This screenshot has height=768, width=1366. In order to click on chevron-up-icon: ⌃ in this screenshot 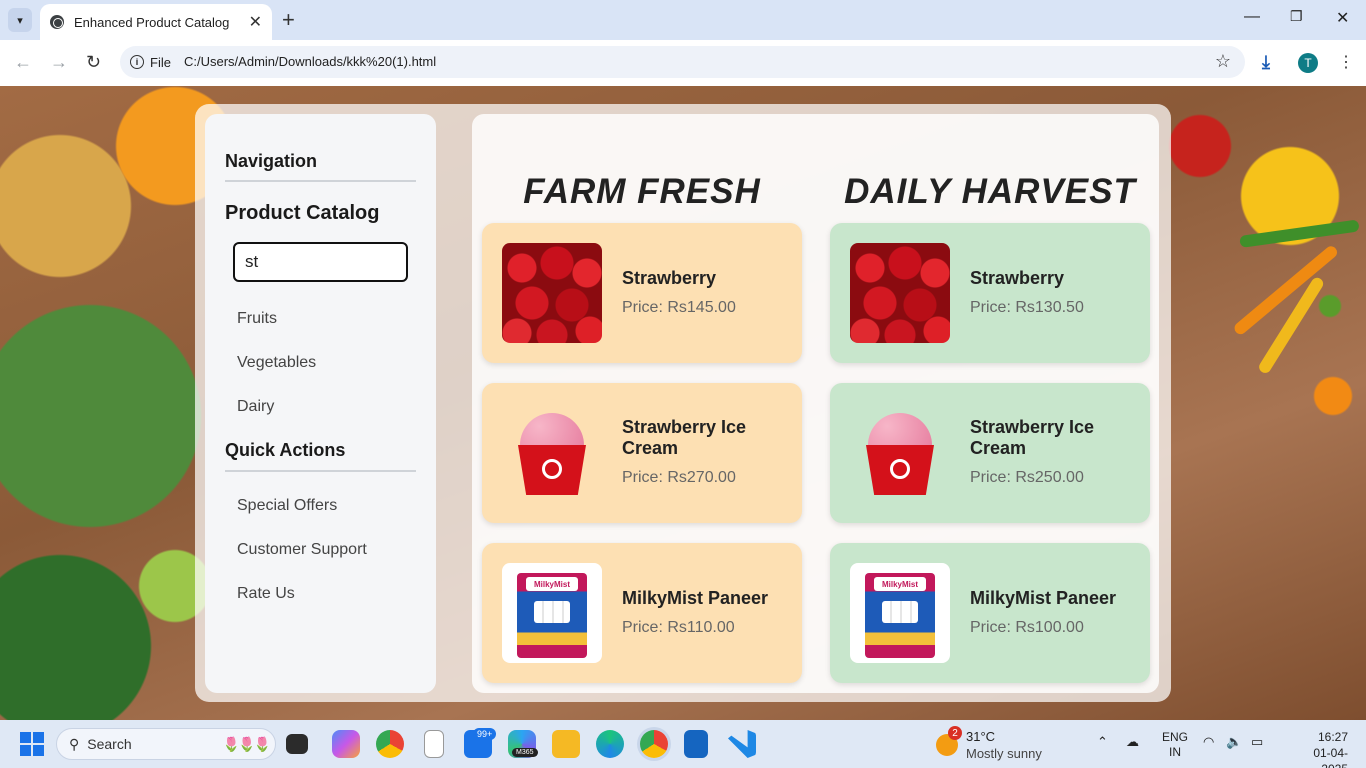, I will do `click(1102, 742)`.